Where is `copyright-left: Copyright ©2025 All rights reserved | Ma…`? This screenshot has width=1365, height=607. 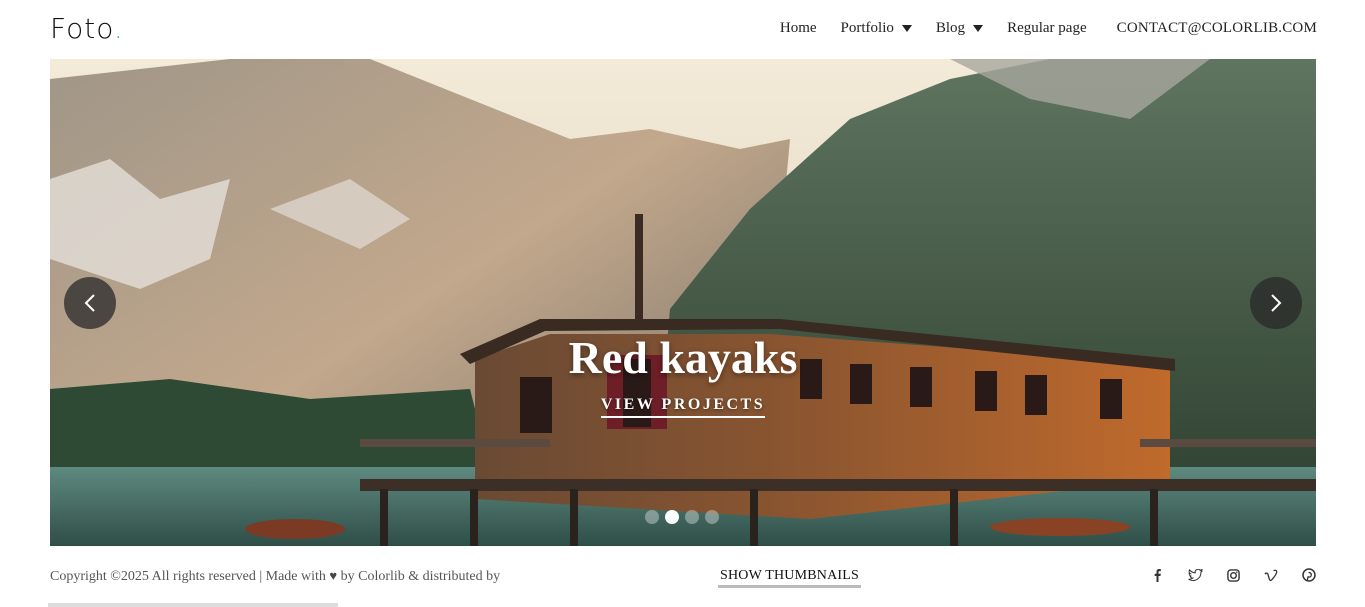
copyright-left: Copyright ©2025 All rights reserved | Ma… is located at coordinates (188, 576).